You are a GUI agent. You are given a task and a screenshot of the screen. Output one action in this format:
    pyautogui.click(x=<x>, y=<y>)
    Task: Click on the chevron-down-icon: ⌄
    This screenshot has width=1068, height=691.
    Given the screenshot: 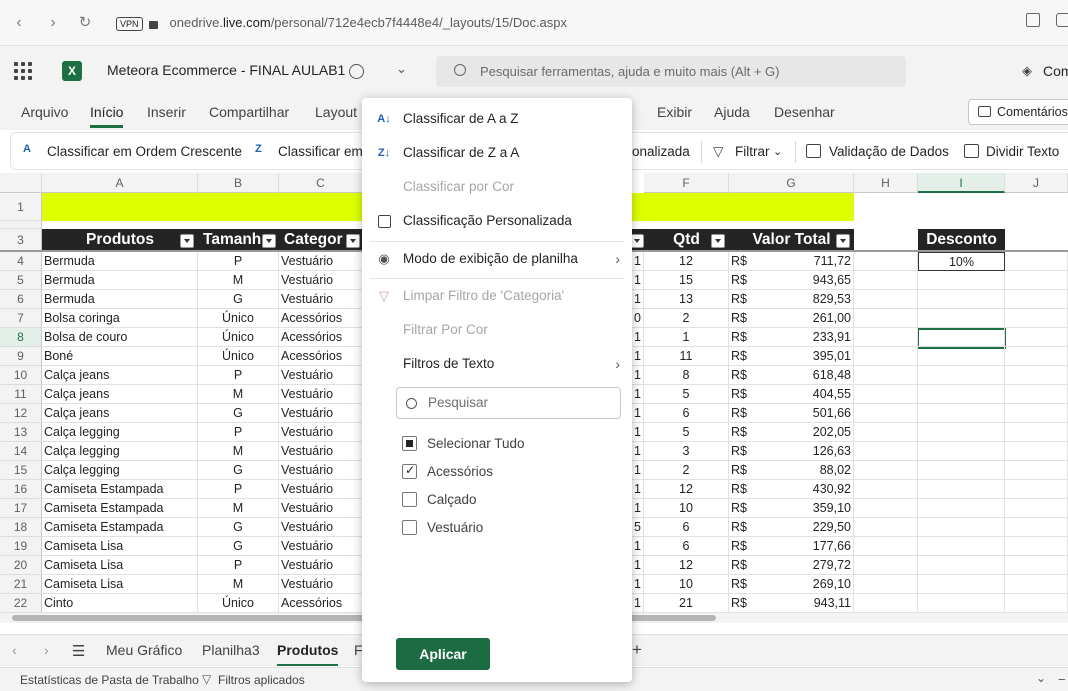 What is the action you would take?
    pyautogui.click(x=401, y=69)
    